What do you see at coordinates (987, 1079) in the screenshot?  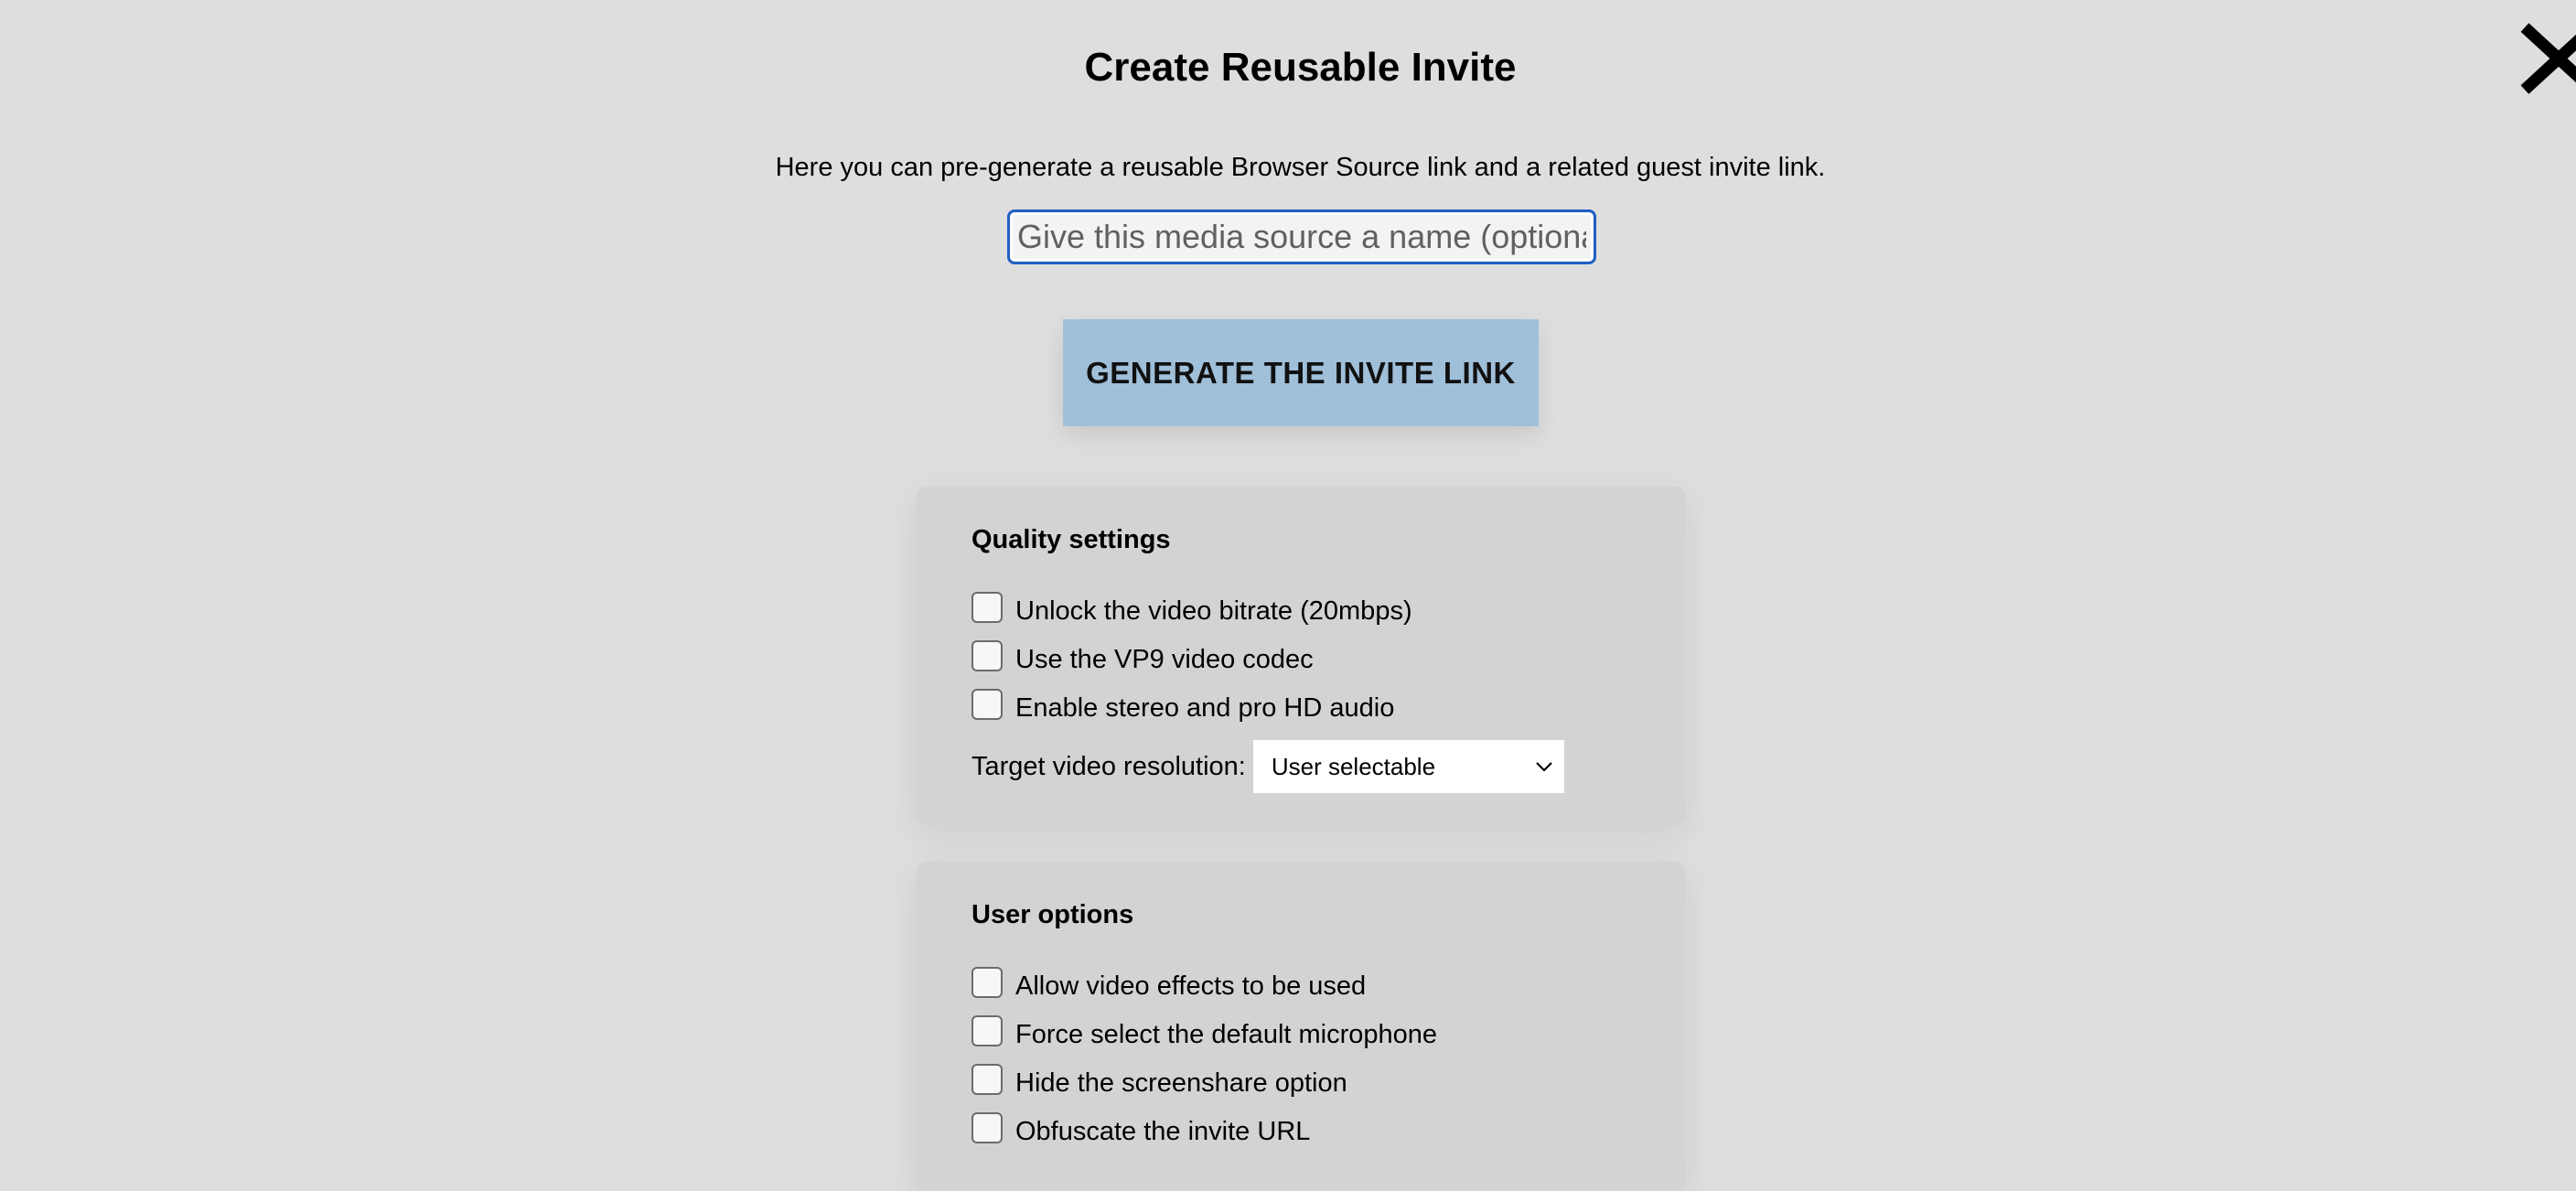 I see `hide-screenshare-checkbox` at bounding box center [987, 1079].